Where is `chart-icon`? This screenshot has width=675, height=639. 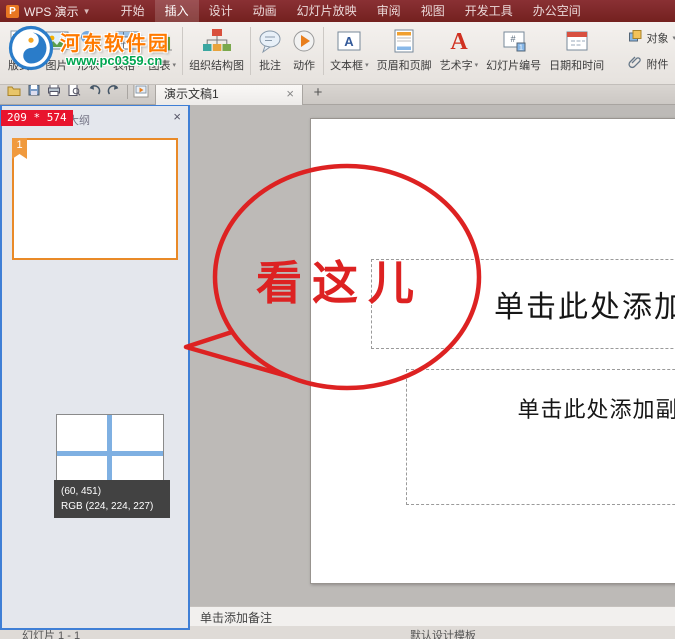
chart-icon is located at coordinates (162, 41).